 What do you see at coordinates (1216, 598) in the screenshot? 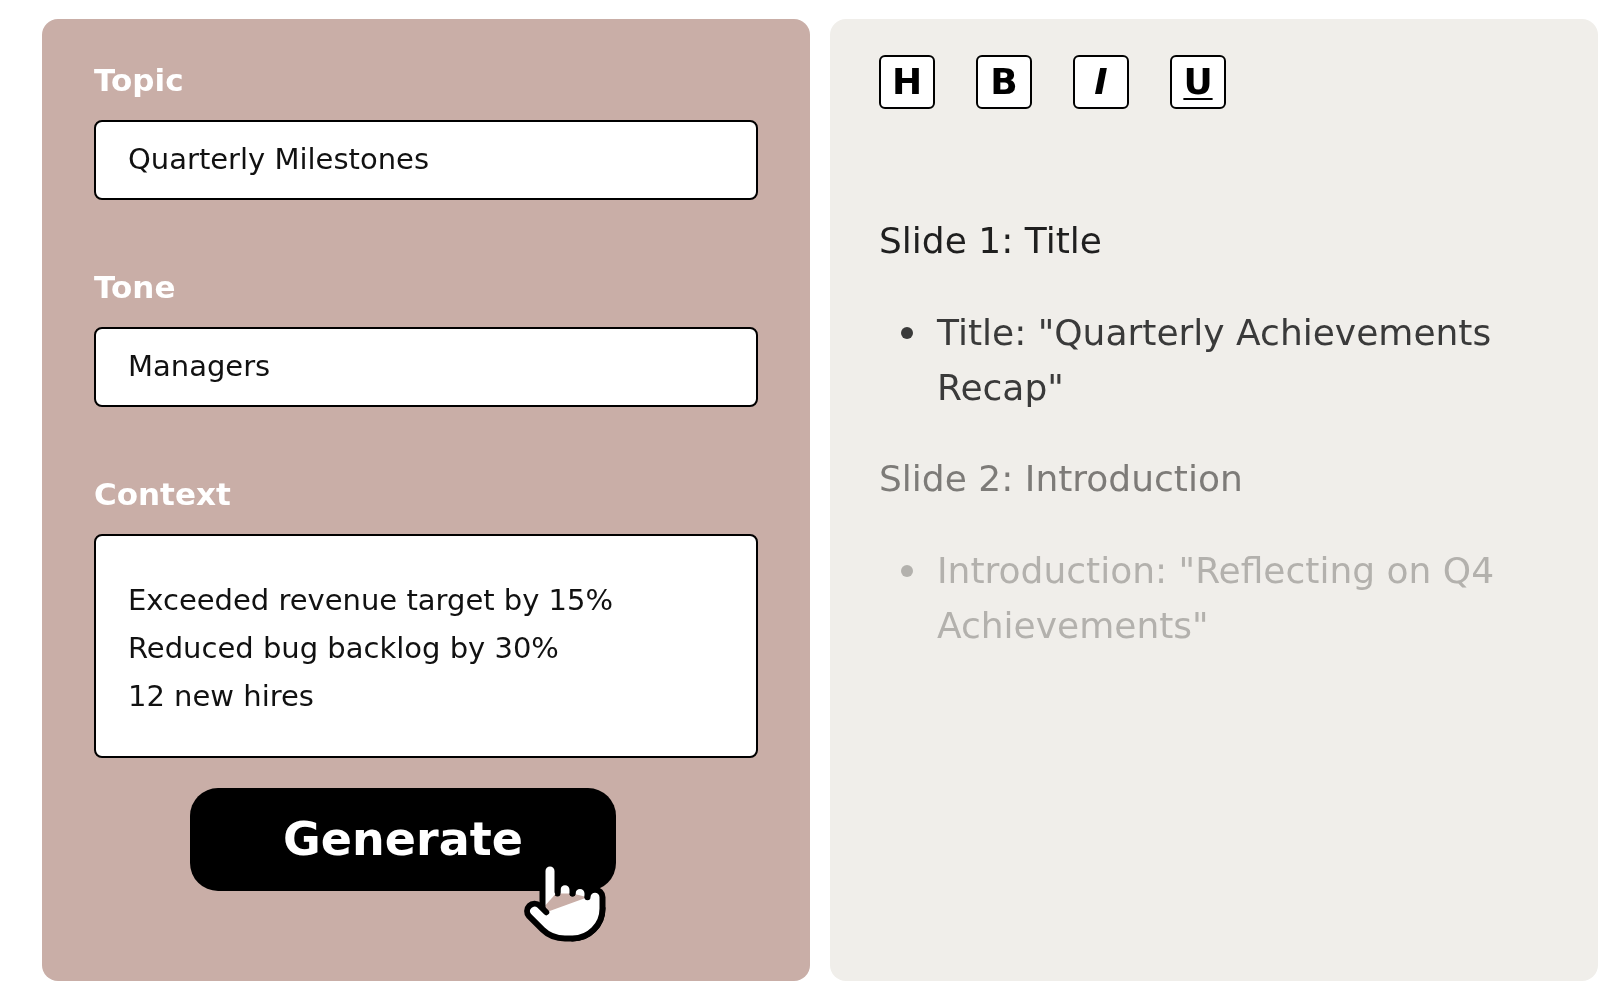
I see `bullet-text: Introduction: "Reflecting on Q4 Achievements"` at bounding box center [1216, 598].